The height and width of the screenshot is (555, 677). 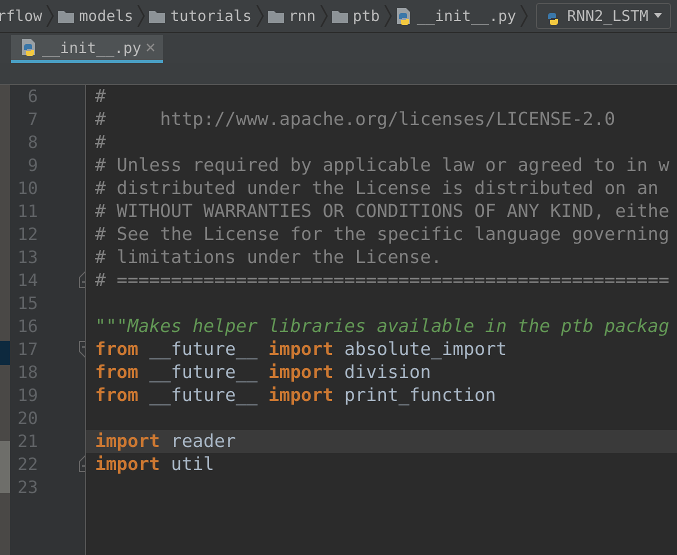 I want to click on breadcrumb-item: models, so click(x=97, y=16).